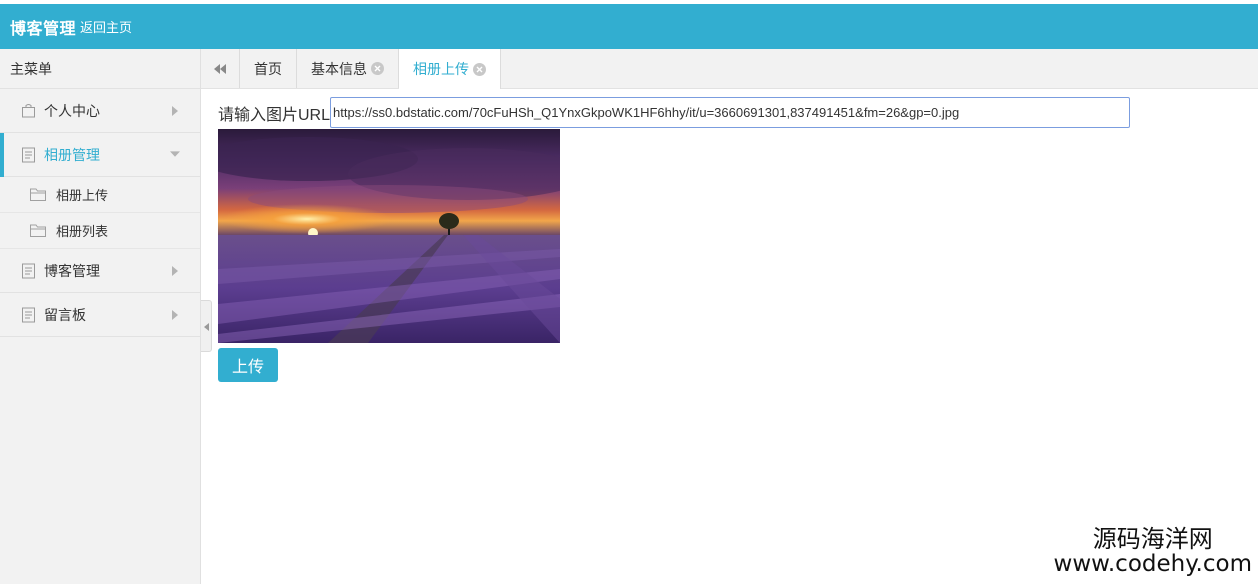 The width and height of the screenshot is (1258, 584). Describe the element at coordinates (82, 195) in the screenshot. I see `sidebar-subitem-label: 相册上传` at that location.